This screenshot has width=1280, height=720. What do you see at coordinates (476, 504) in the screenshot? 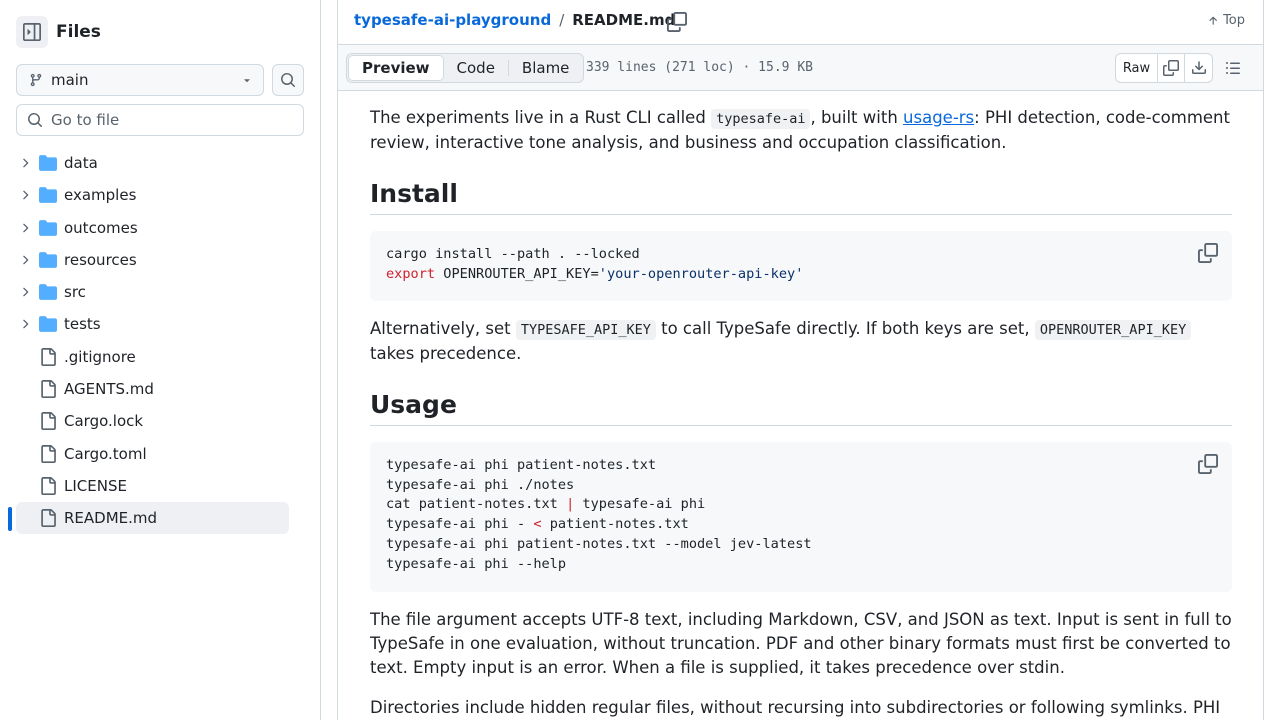
I see `code-line: cat patient-notes.txt` at bounding box center [476, 504].